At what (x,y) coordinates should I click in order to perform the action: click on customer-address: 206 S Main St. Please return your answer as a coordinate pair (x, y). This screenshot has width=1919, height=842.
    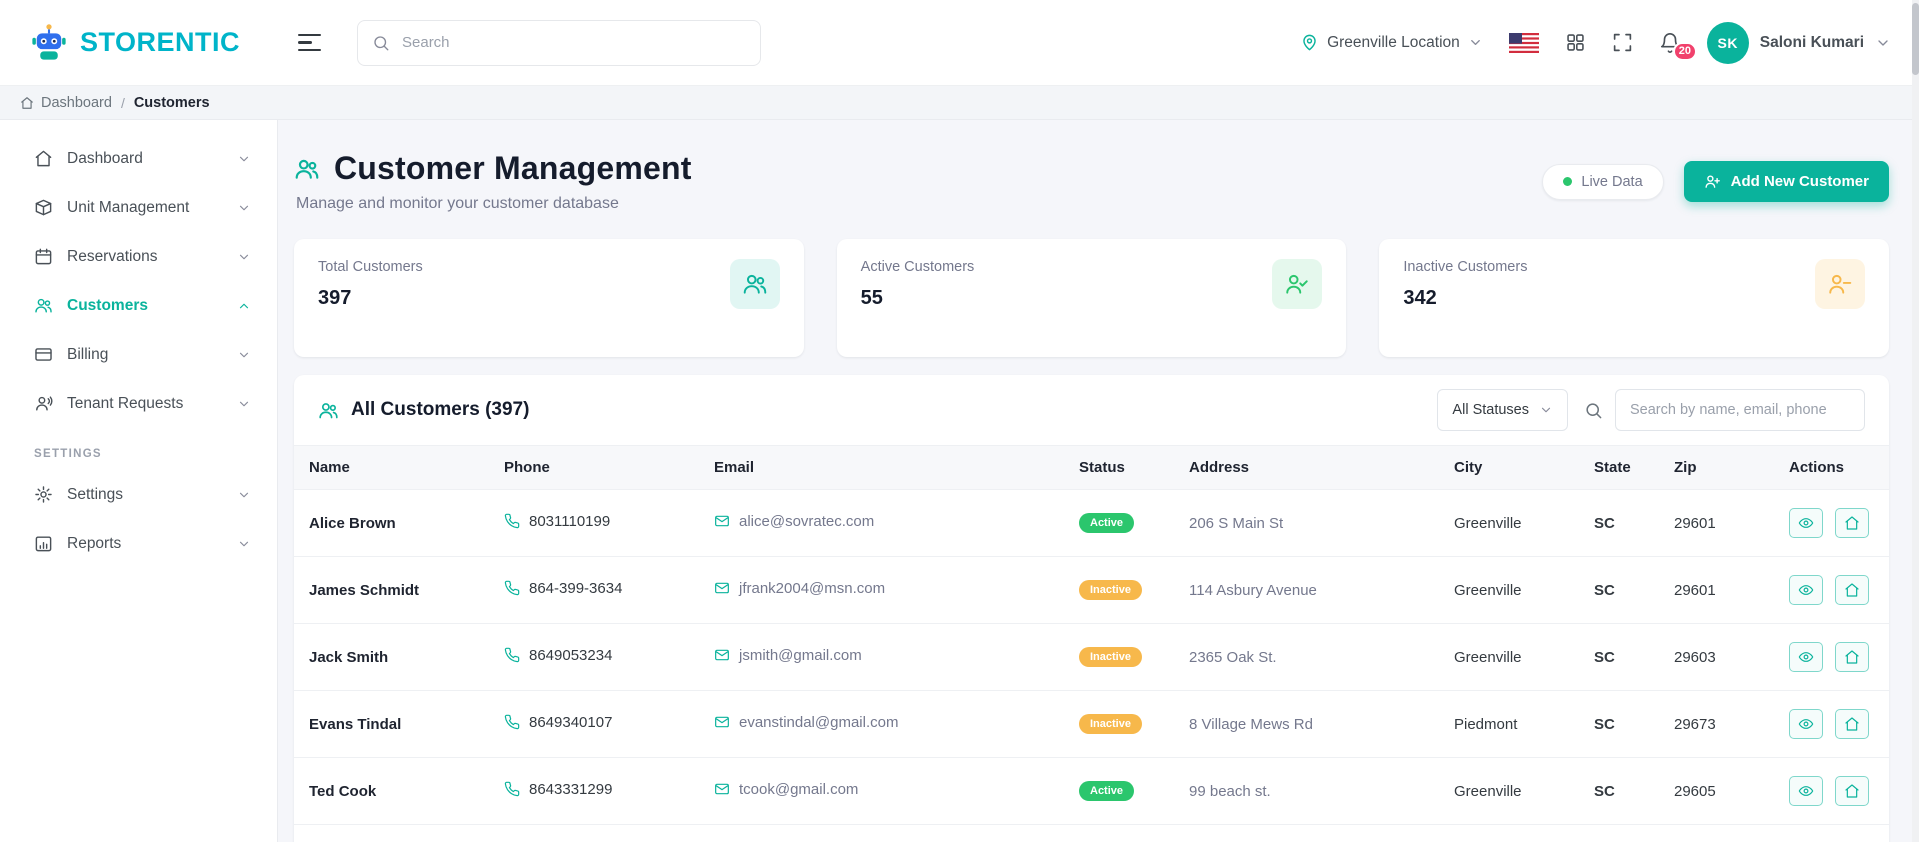
    Looking at the image, I should click on (1306, 523).